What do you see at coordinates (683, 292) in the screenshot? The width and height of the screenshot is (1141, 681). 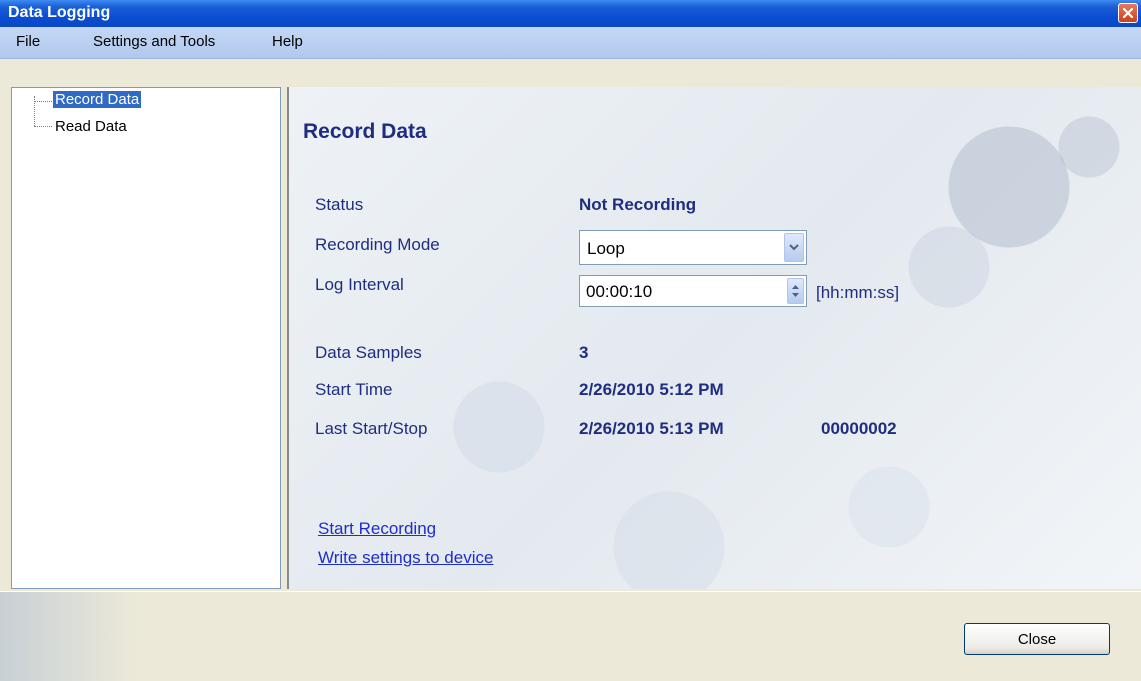 I see `log-interval-input` at bounding box center [683, 292].